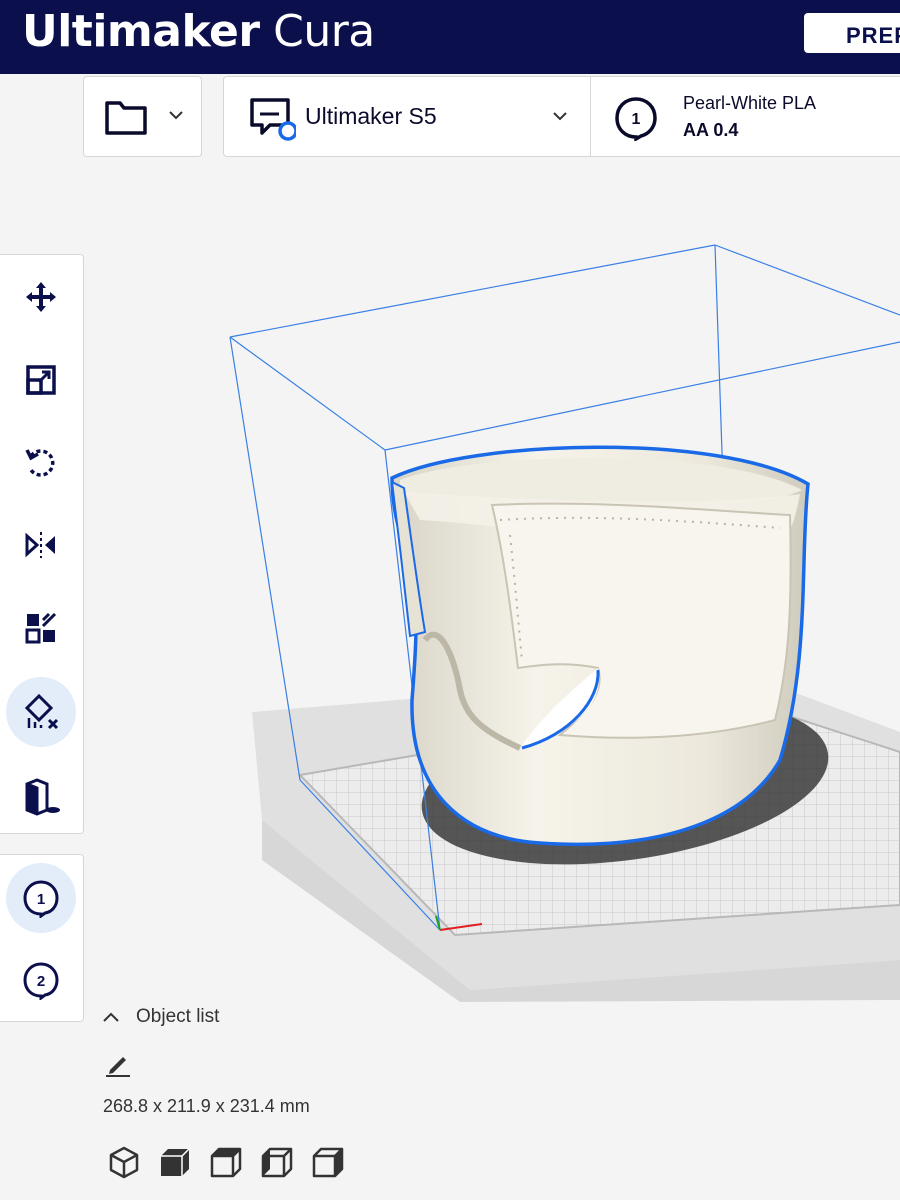  Describe the element at coordinates (124, 1162) in the screenshot. I see `3d-view-icon` at that location.